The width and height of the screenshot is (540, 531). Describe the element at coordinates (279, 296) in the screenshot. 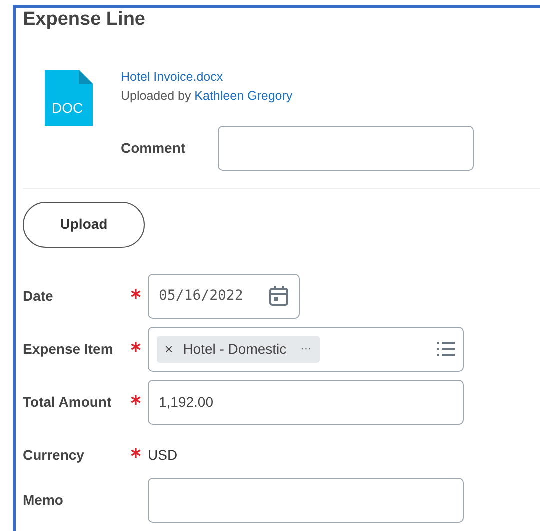

I see `calendar-icon` at that location.